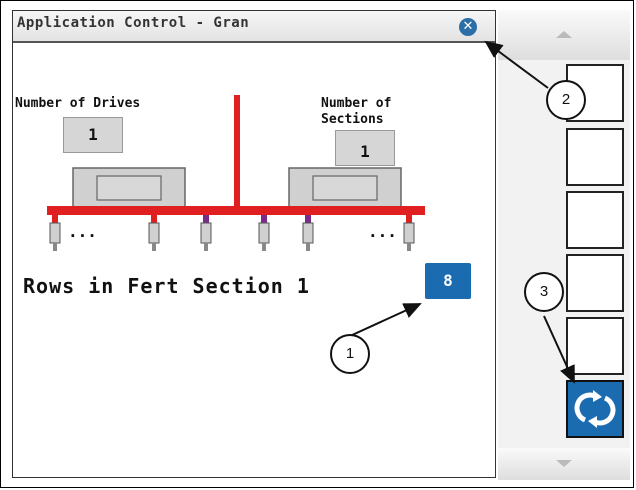 This screenshot has width=636, height=490. Describe the element at coordinates (350, 354) in the screenshot. I see `callout-1: 1` at that location.